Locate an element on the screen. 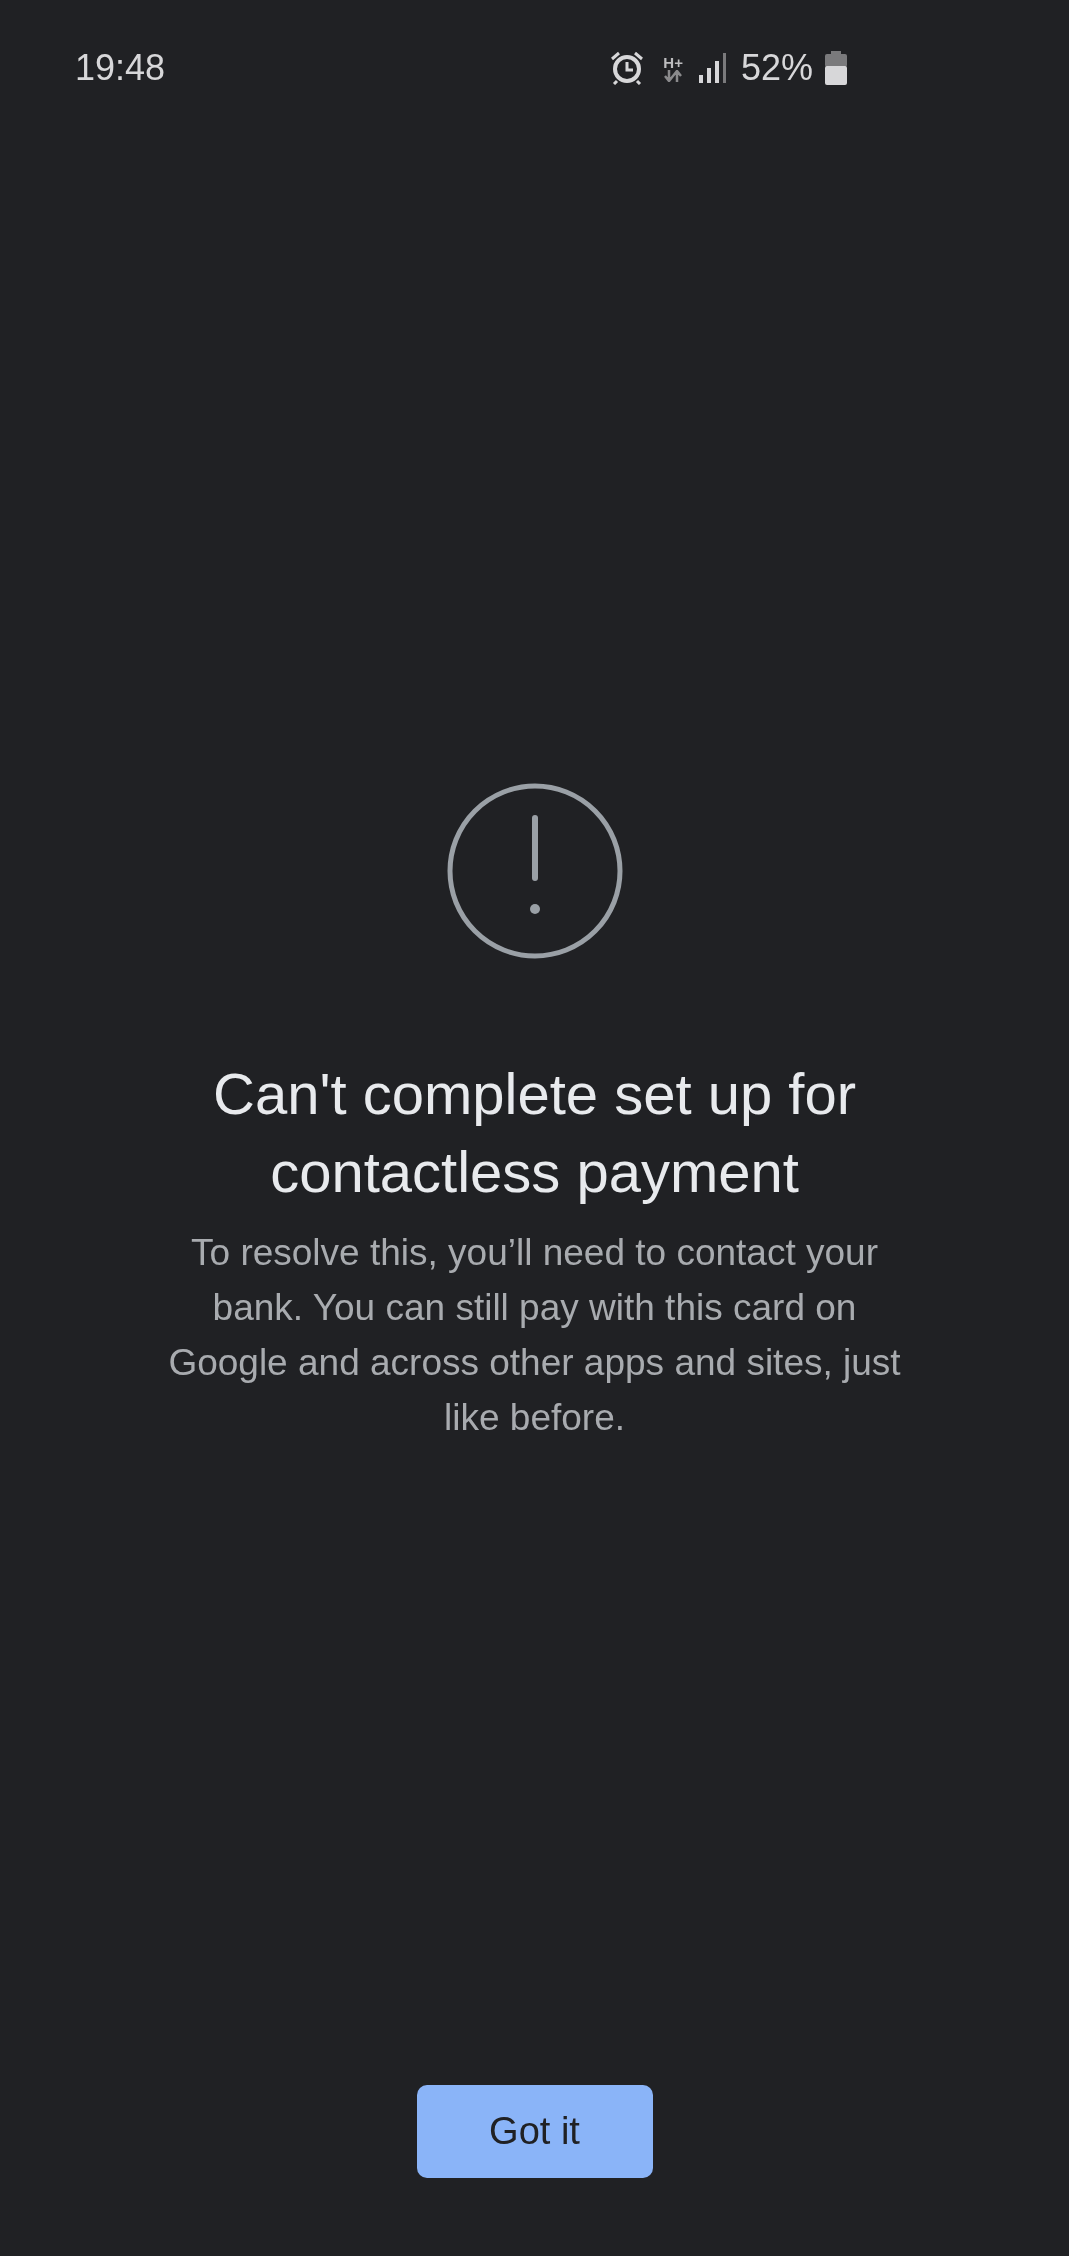 The width and height of the screenshot is (1069, 2256). network-type-indicator: H+ is located at coordinates (673, 68).